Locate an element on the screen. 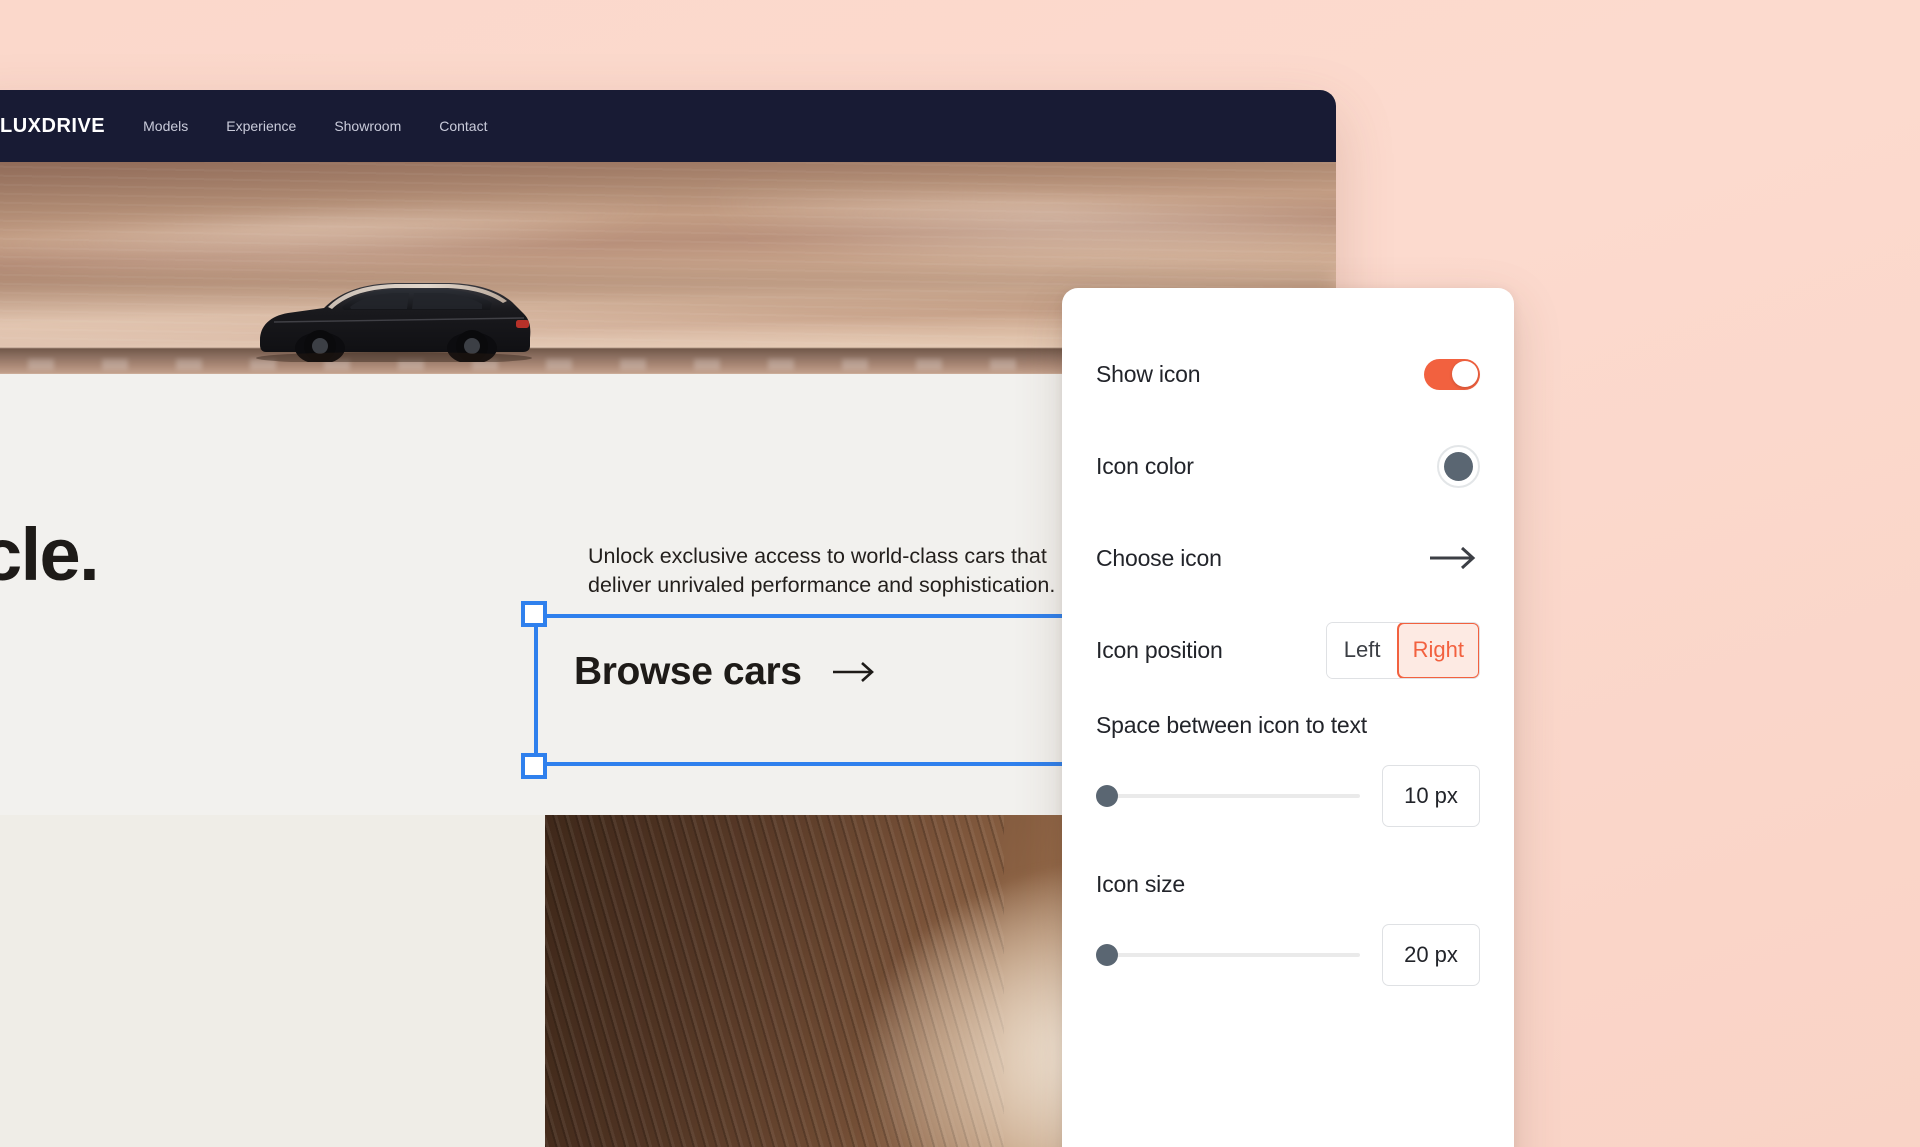 This screenshot has height=1147, width=1920. nav-link-experience: Experience is located at coordinates (261, 126).